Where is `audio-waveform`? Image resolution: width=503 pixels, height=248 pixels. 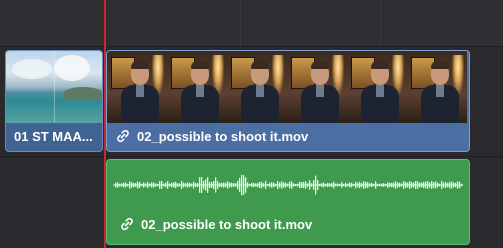 audio-waveform is located at coordinates (288, 185).